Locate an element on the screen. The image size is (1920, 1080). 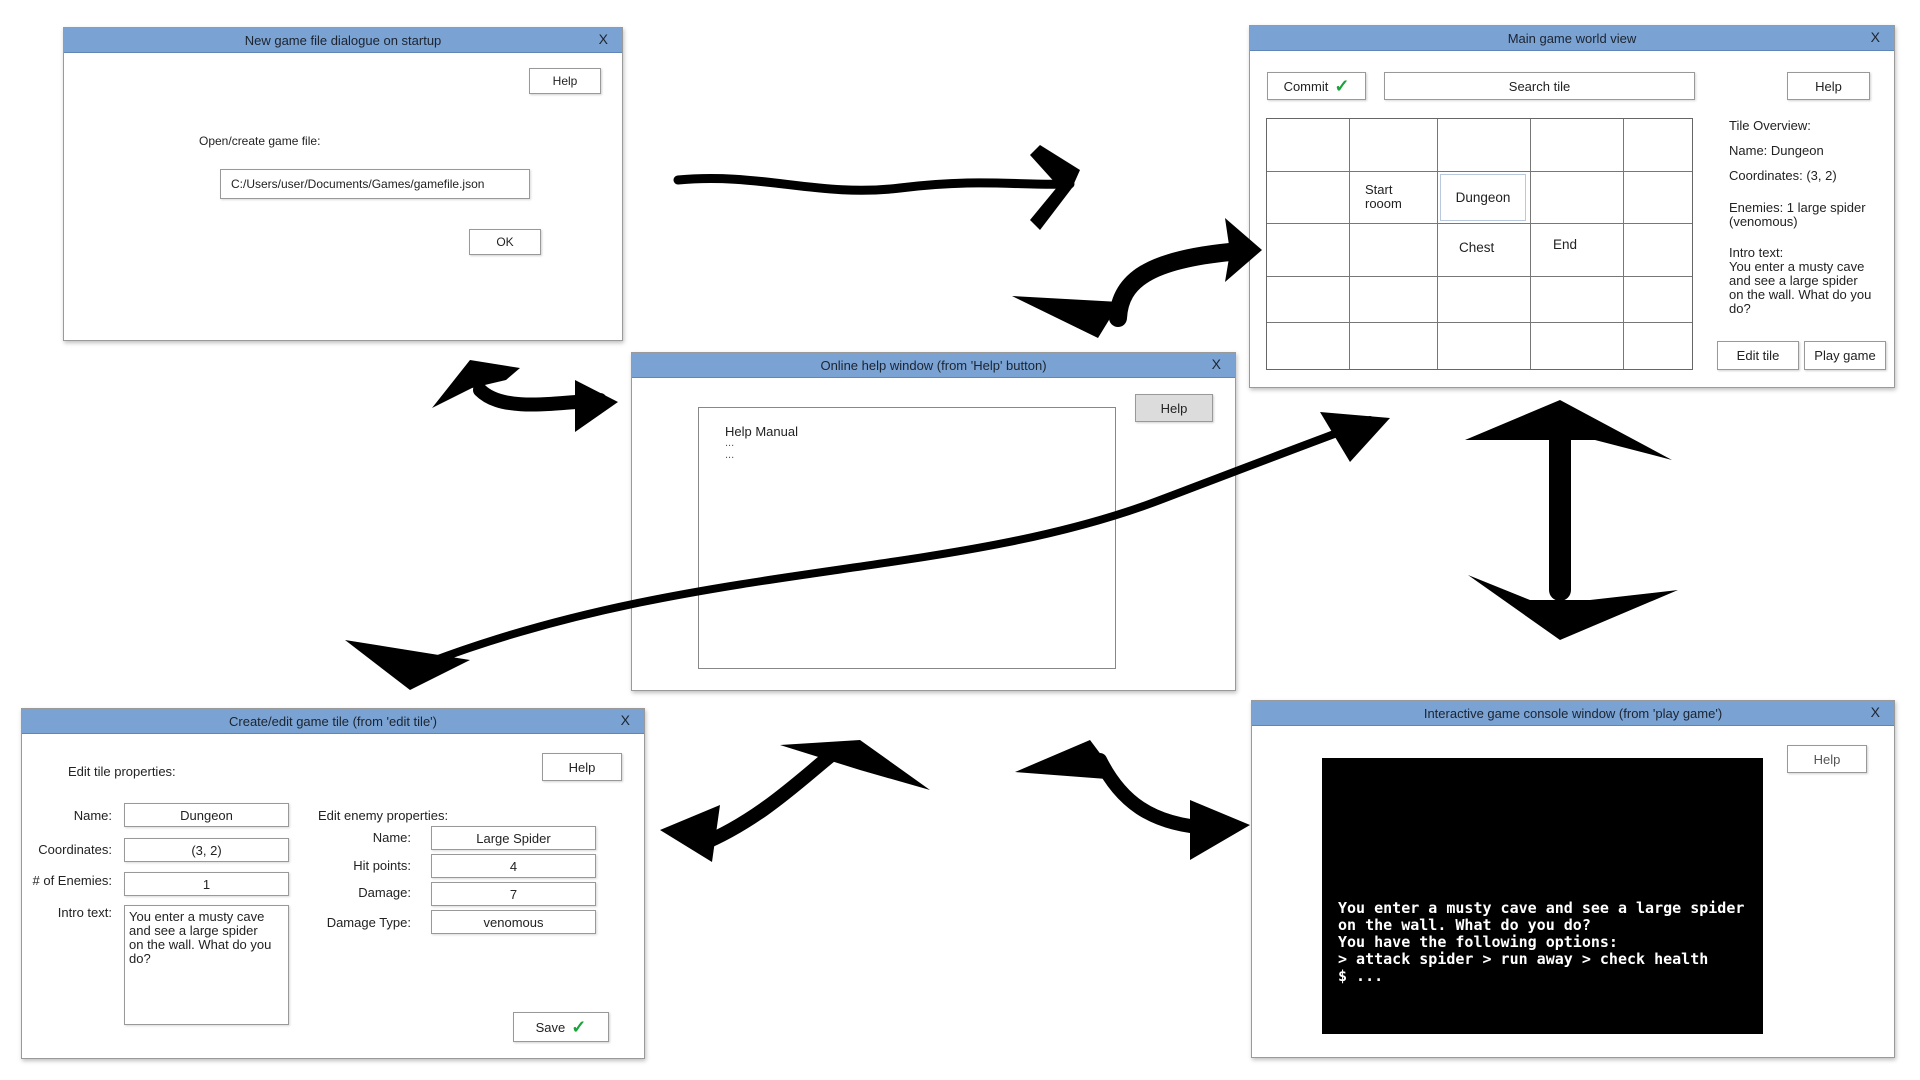
tile-chest: Chest is located at coordinates (1476, 247).